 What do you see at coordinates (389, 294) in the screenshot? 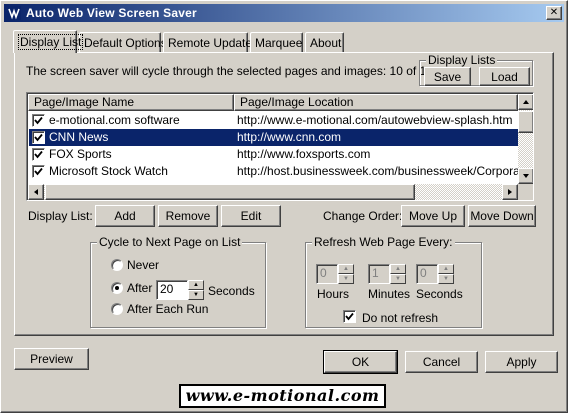
I see `minutes-label: Minutes` at bounding box center [389, 294].